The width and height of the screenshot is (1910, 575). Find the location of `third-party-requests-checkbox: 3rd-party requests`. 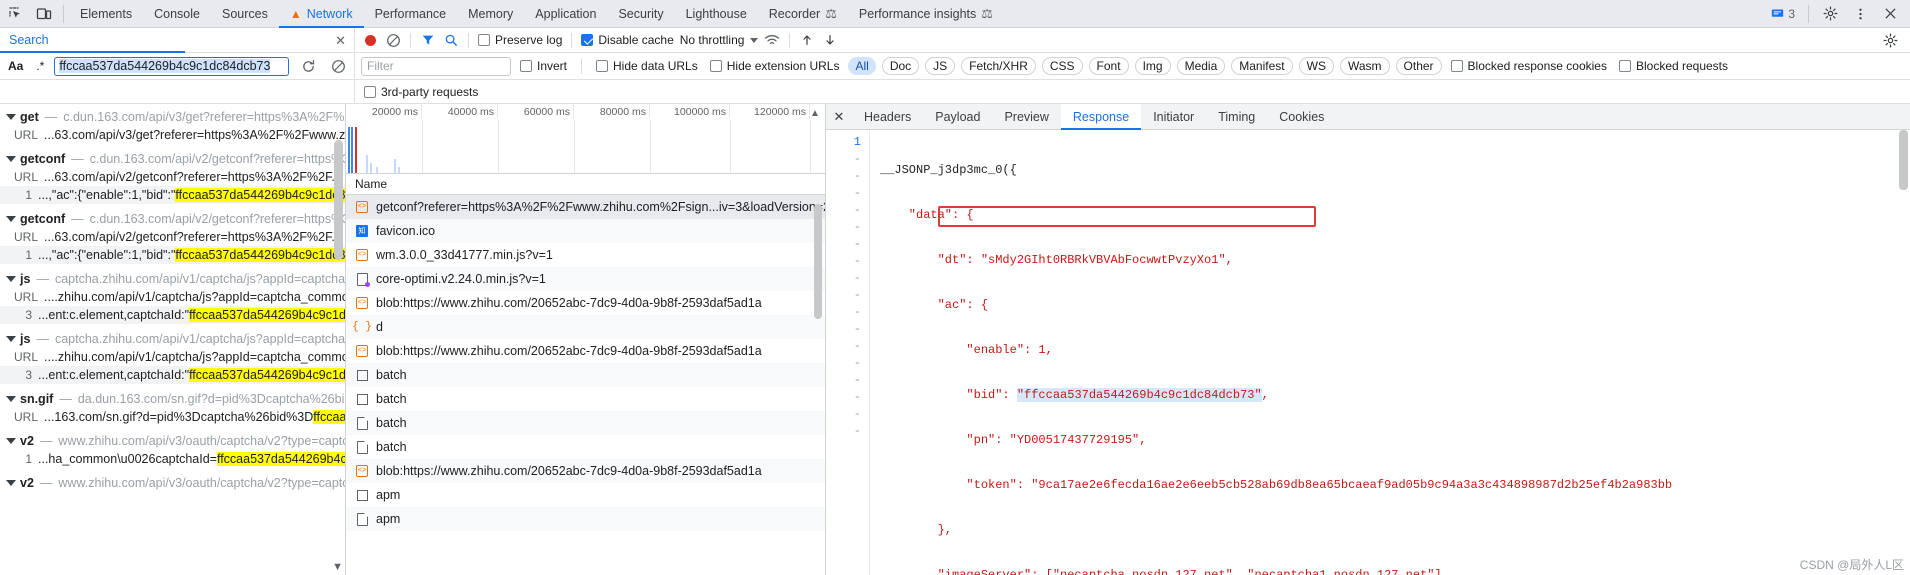

third-party-requests-checkbox: 3rd-party requests is located at coordinates (421, 92).